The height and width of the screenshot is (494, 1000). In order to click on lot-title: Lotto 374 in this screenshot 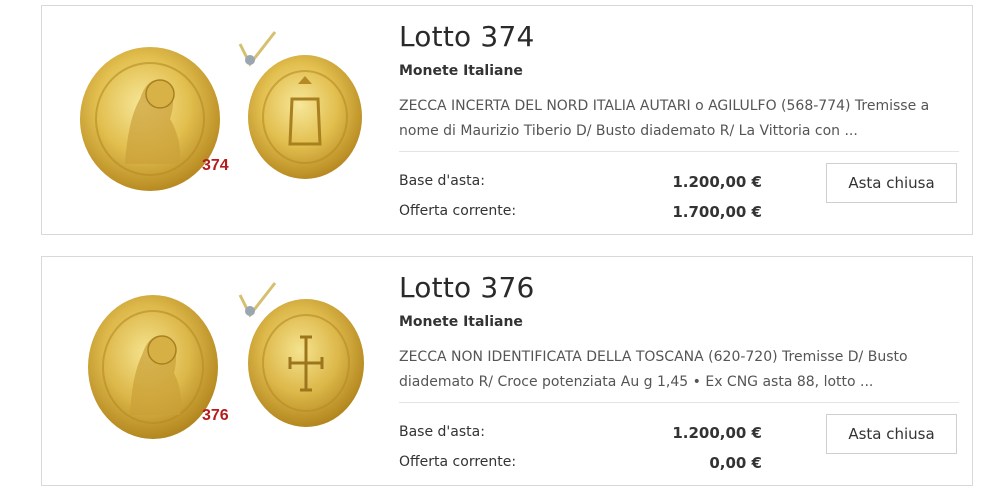, I will do `click(466, 36)`.